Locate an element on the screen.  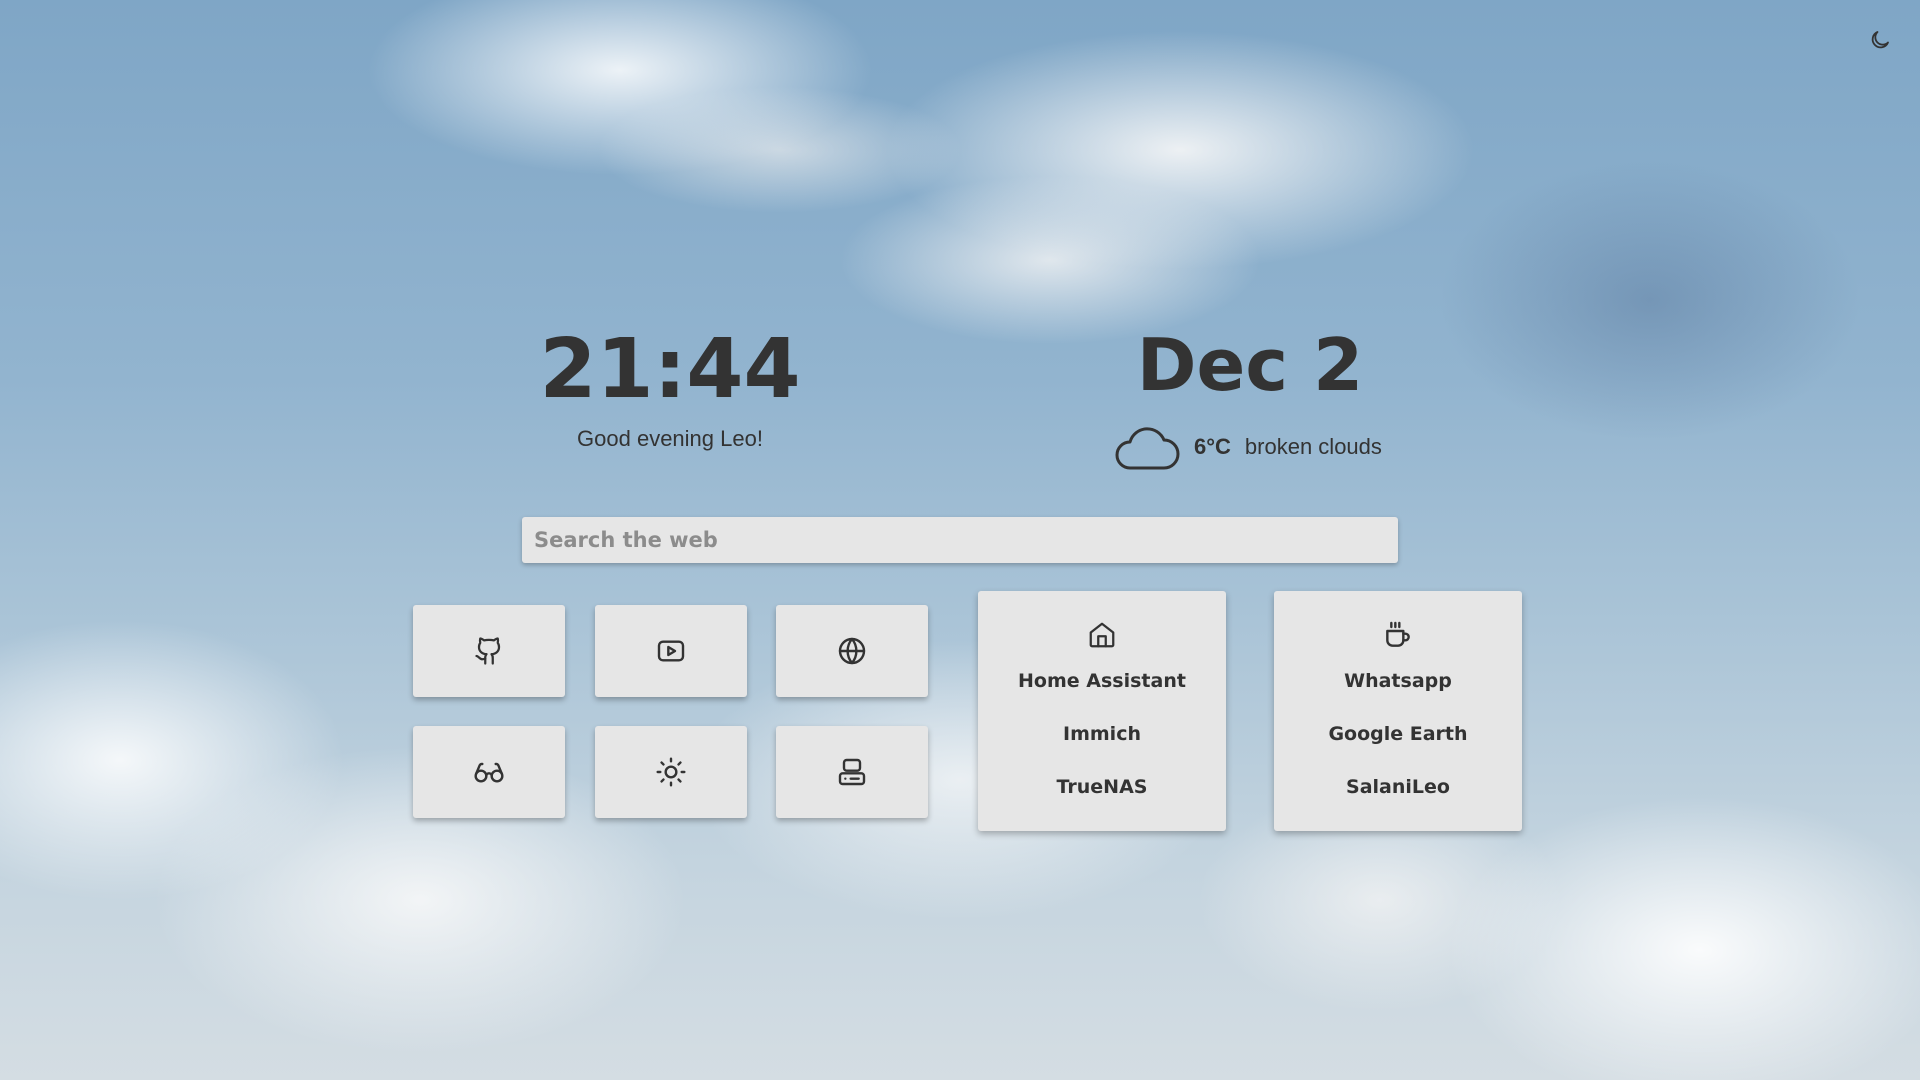
weather-widget: 6°C broken clouds is located at coordinates (1246, 447).